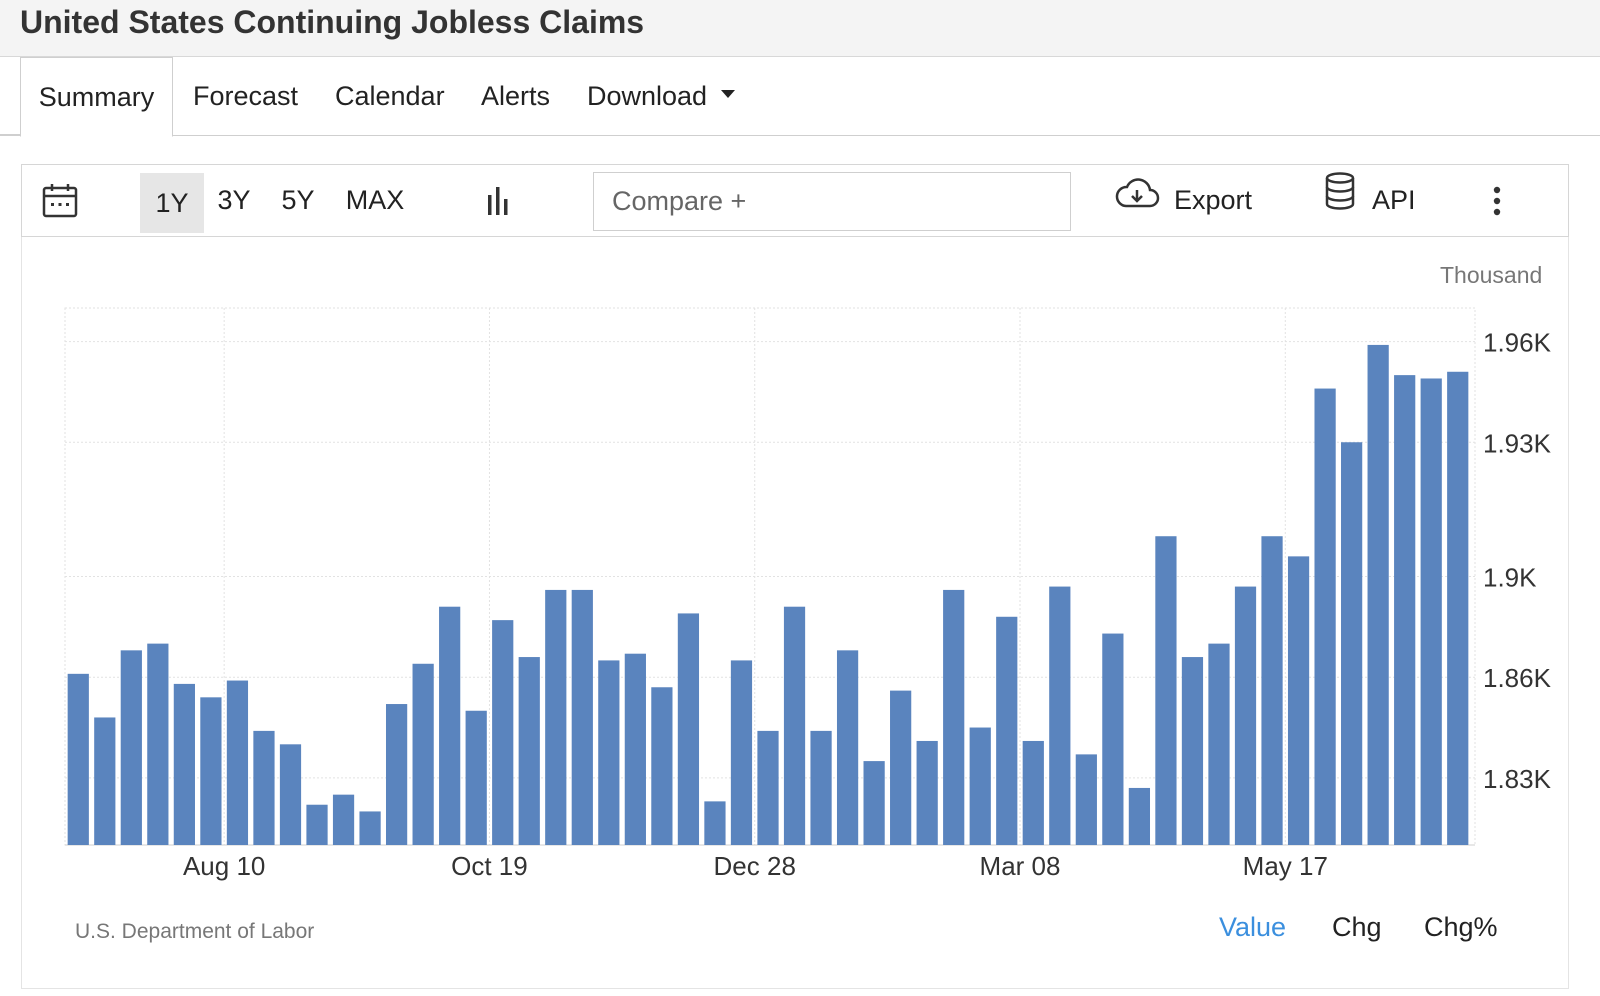 The height and width of the screenshot is (996, 1600). I want to click on tab-download-label: Download, so click(647, 96).